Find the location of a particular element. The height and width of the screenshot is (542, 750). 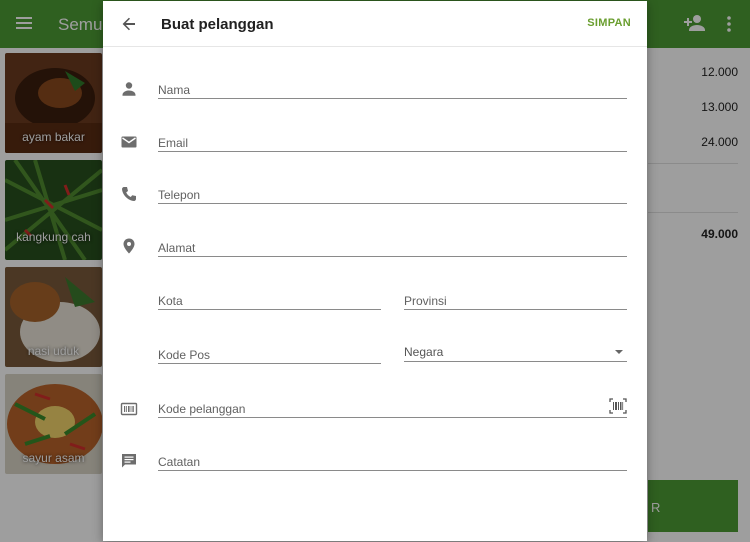

person-icon is located at coordinates (129, 89).